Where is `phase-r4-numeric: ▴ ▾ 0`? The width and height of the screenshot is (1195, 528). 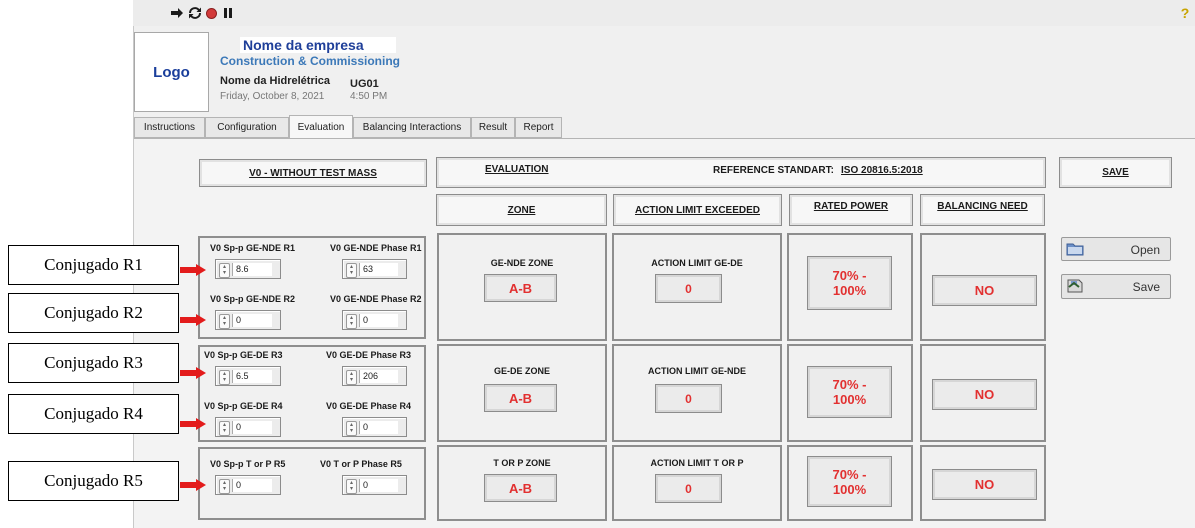
phase-r4-numeric: ▴ ▾ 0 is located at coordinates (374, 427).